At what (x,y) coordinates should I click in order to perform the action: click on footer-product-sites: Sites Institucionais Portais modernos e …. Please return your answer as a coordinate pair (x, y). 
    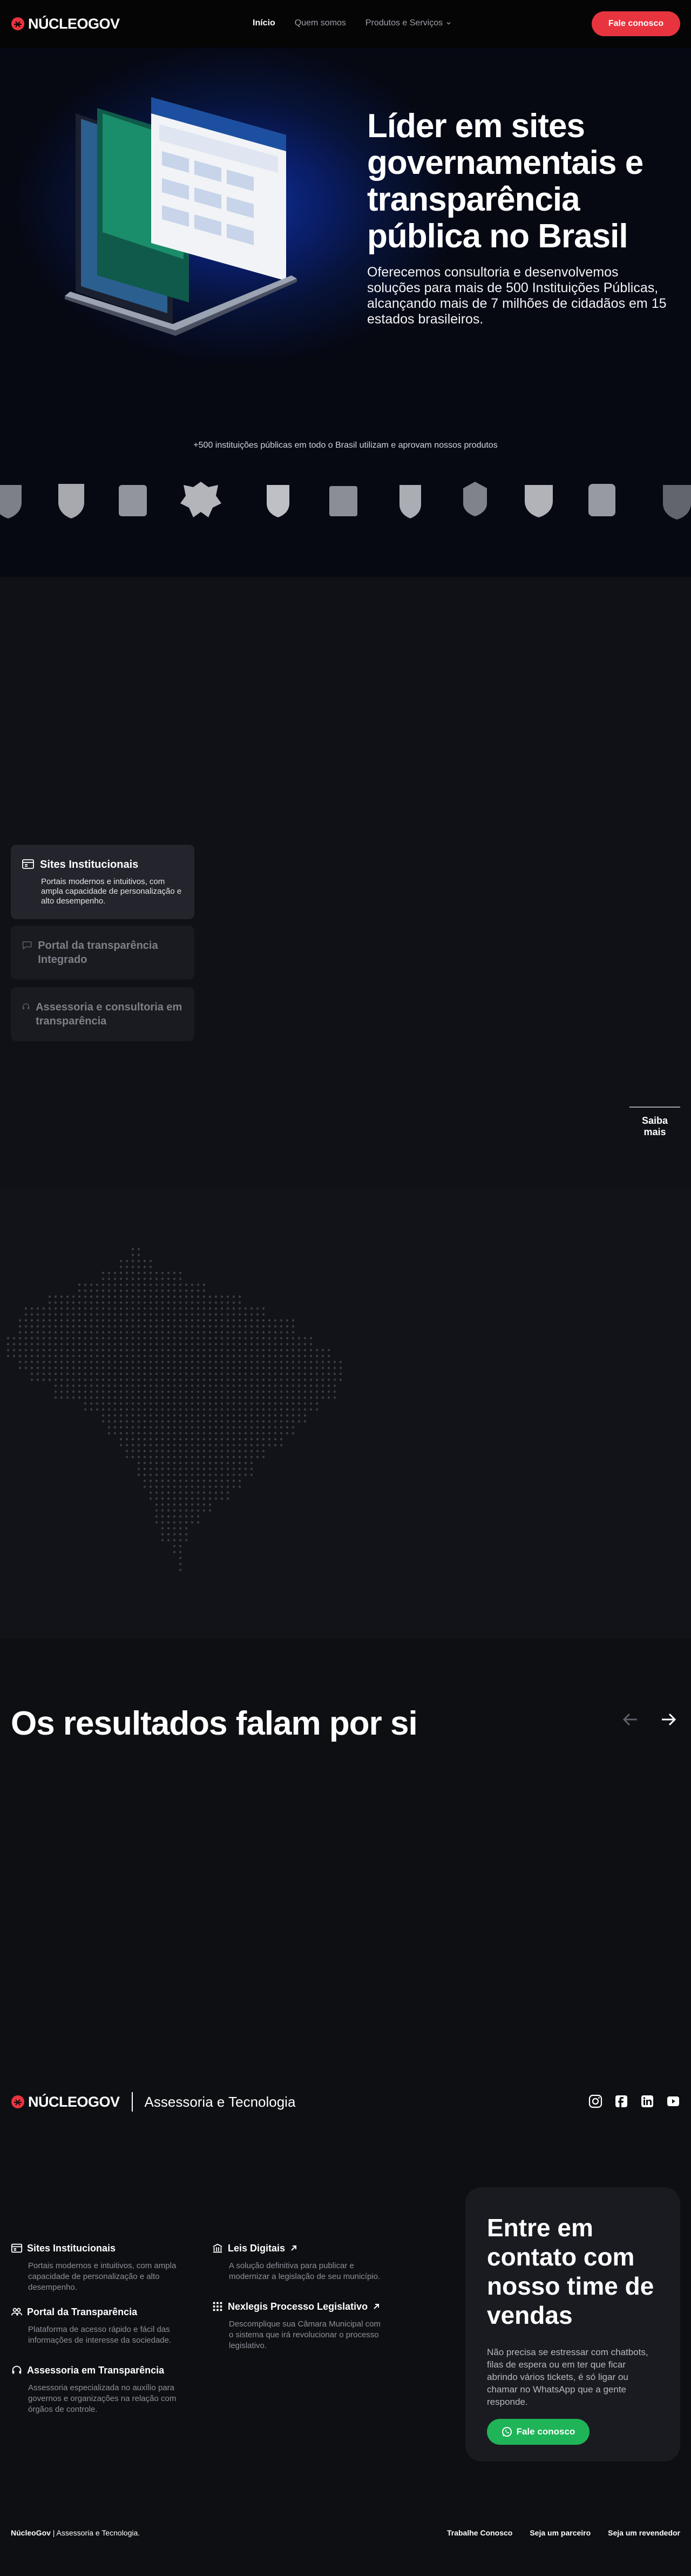
    Looking at the image, I should click on (97, 2267).